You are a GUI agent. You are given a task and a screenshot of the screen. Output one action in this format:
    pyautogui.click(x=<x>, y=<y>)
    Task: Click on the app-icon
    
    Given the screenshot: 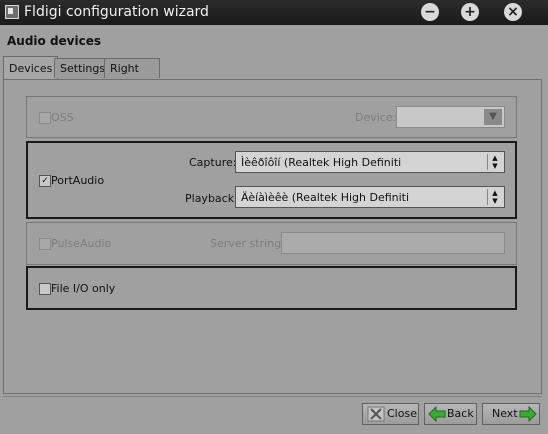 What is the action you would take?
    pyautogui.click(x=12, y=12)
    